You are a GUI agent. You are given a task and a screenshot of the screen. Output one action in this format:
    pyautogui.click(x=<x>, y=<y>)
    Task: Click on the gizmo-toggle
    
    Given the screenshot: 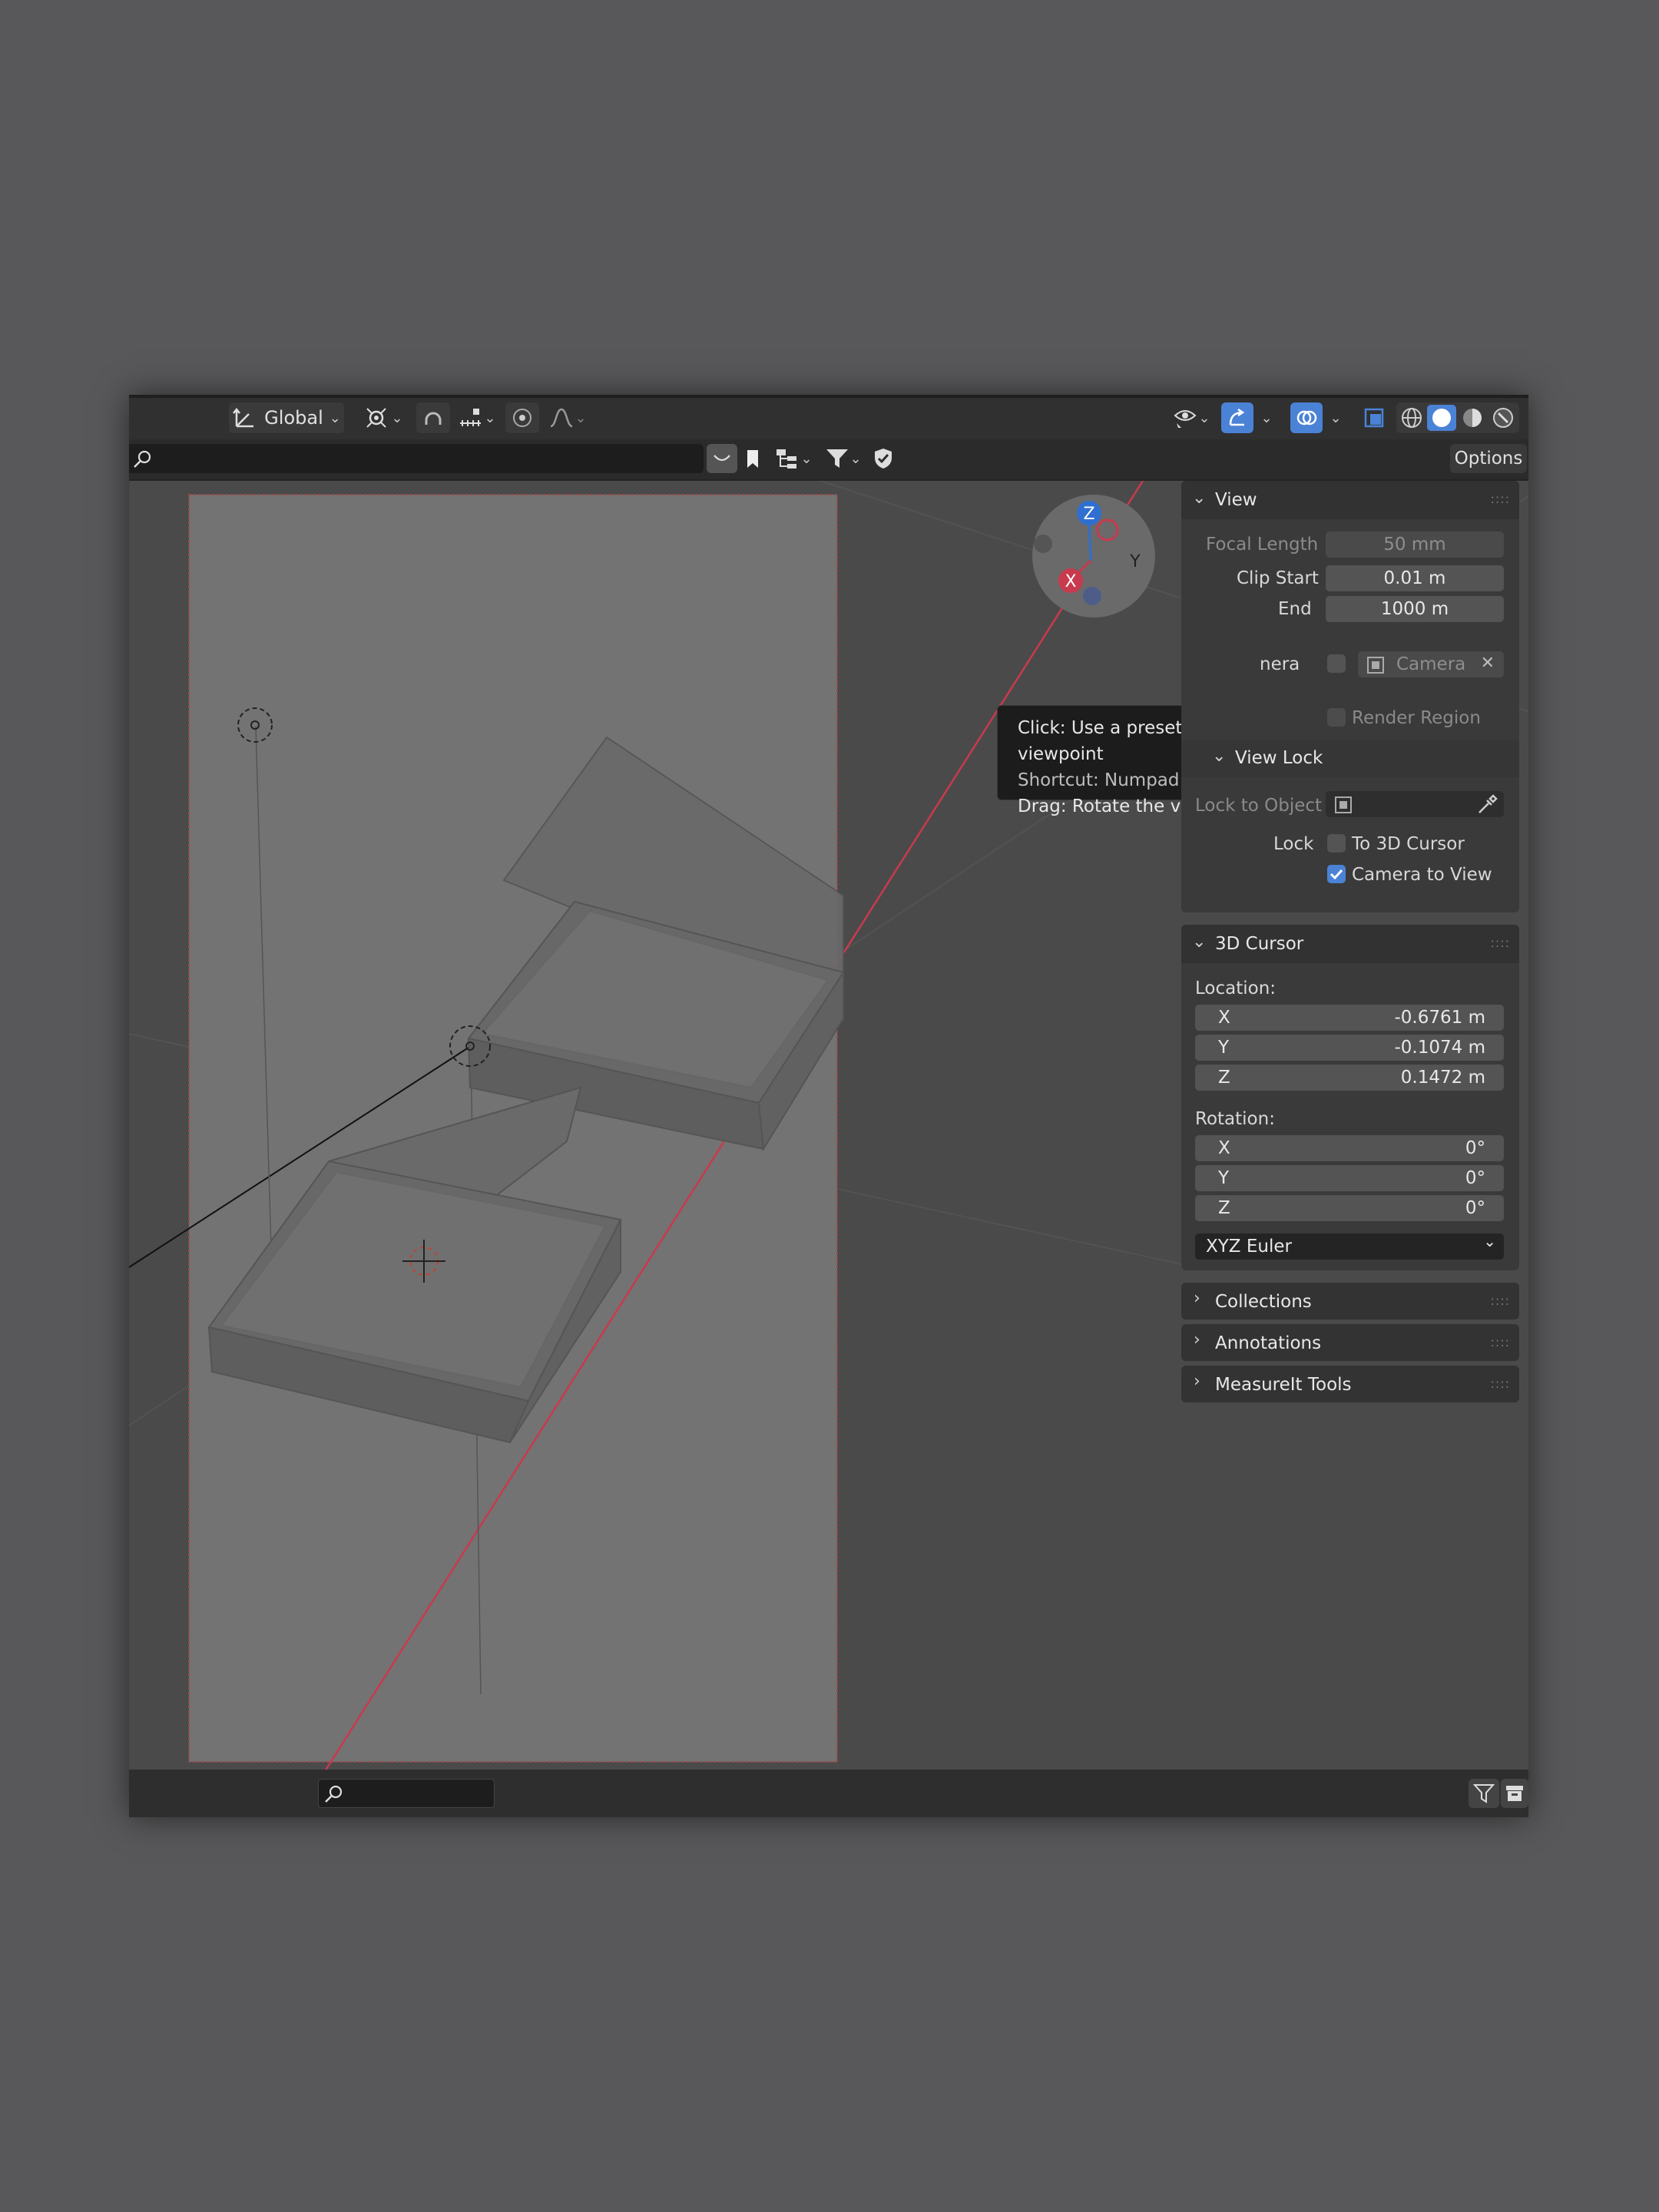 What is the action you would take?
    pyautogui.click(x=1237, y=417)
    